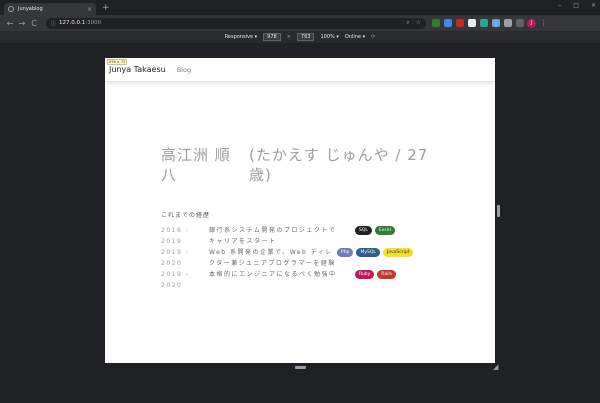 The width and height of the screenshot is (600, 403). I want to click on history-tags: SQL Excel, so click(394, 236).